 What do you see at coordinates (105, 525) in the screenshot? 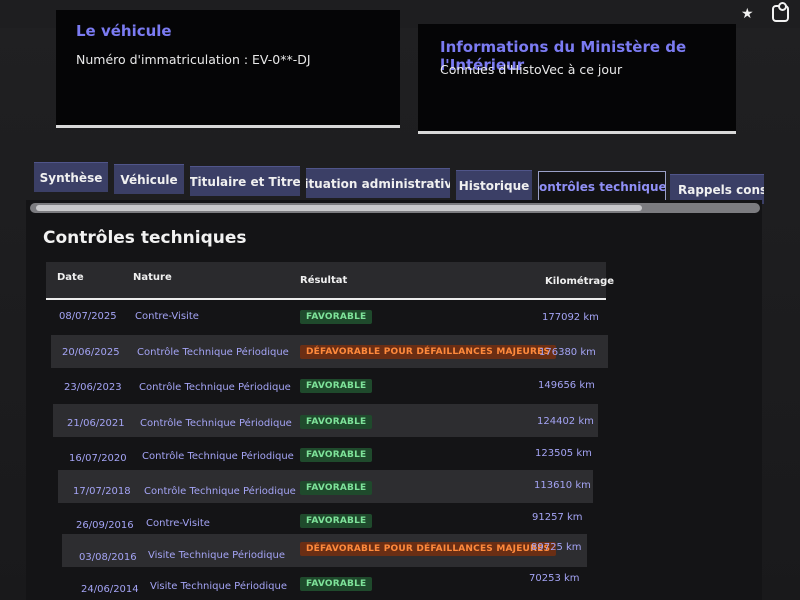
I see `row-date: 26/09/2016` at bounding box center [105, 525].